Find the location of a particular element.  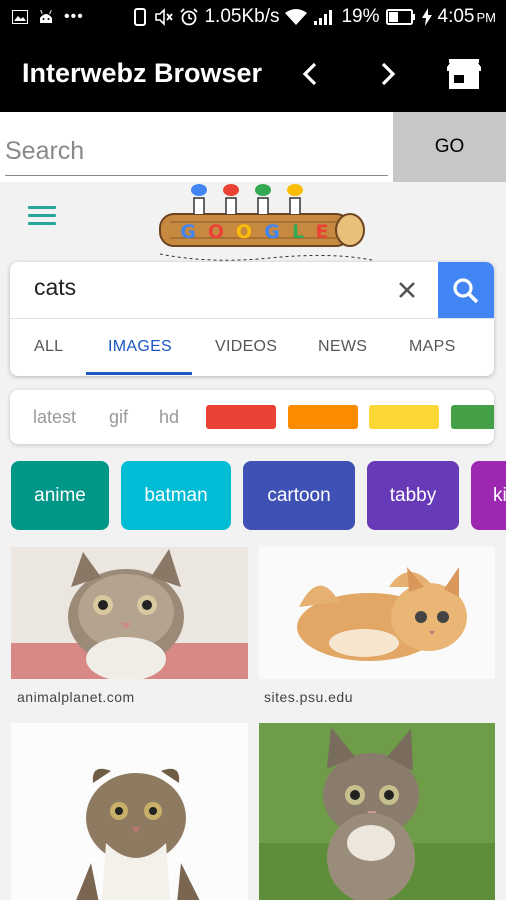

filter-color-red is located at coordinates (241, 417).